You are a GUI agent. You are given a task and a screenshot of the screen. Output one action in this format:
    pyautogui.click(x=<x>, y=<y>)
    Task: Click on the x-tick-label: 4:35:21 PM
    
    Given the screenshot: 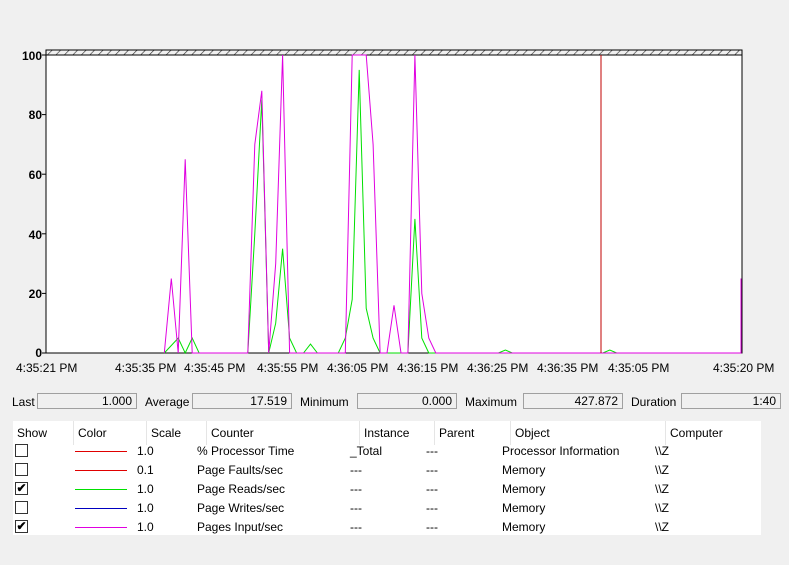 What is the action you would take?
    pyautogui.click(x=47, y=368)
    